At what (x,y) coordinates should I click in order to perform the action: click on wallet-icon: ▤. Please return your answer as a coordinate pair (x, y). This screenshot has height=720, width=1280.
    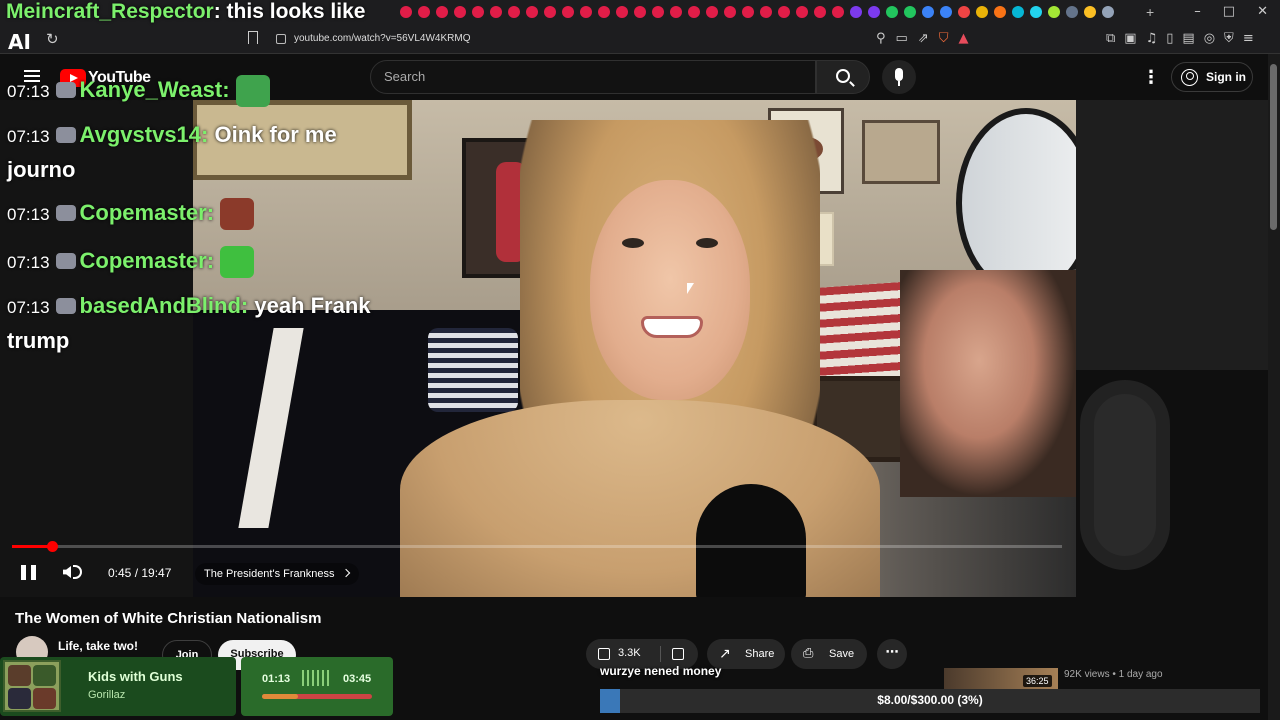
    Looking at the image, I should click on (1188, 38).